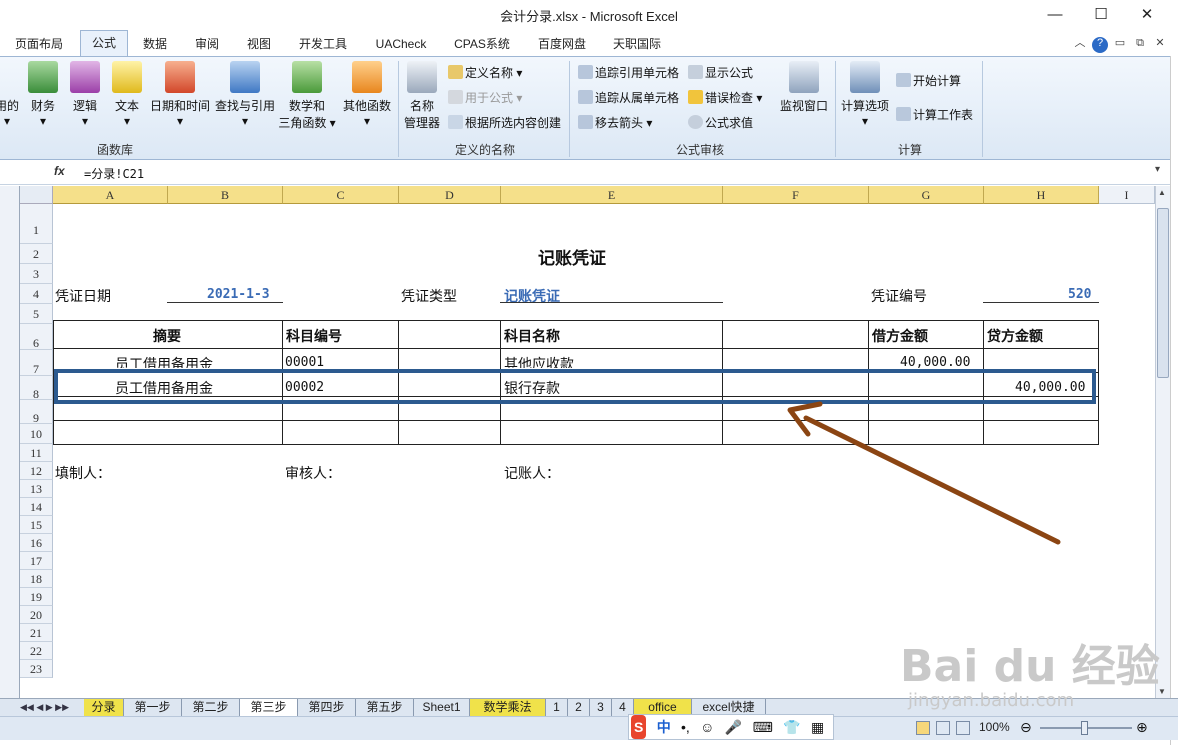 The width and height of the screenshot is (1178, 745). What do you see at coordinates (442, 707) in the screenshot?
I see `sheet-tab: Sheet1` at bounding box center [442, 707].